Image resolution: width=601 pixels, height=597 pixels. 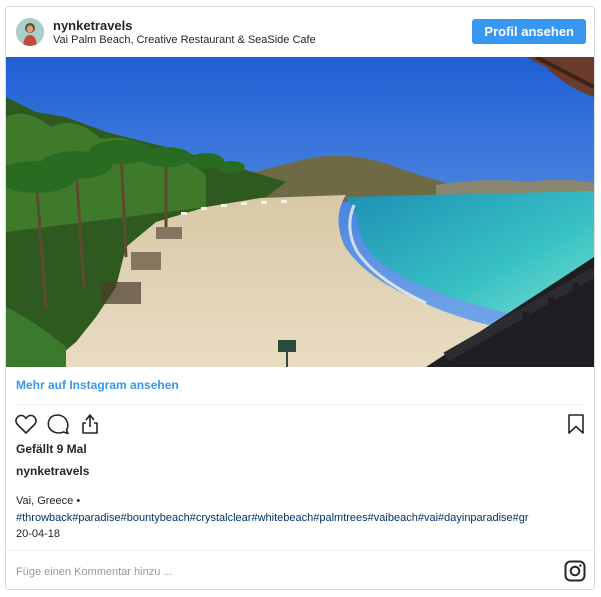 I want to click on hashtag-link: #dayinparadise, so click(x=475, y=518).